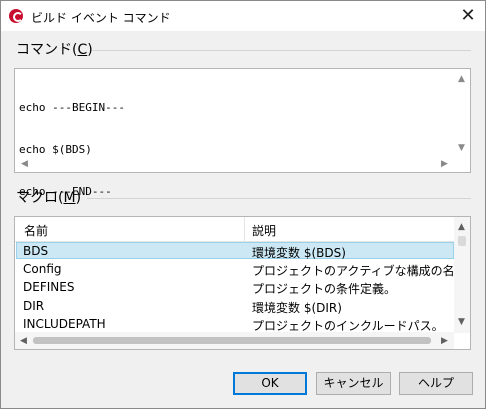 The height and width of the screenshot is (409, 486). Describe the element at coordinates (241, 269) in the screenshot. I see `macro-row: Config プロジェクトのアクティブな構成の名前` at that location.